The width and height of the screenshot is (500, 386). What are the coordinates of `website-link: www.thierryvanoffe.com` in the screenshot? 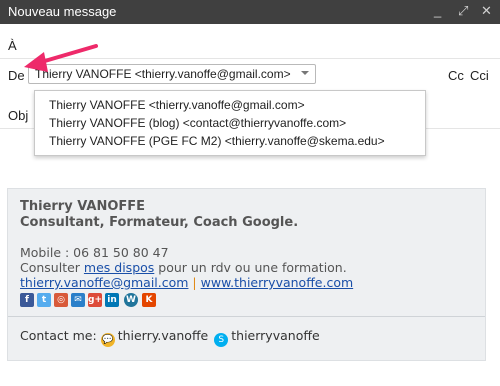 It's located at (277, 282).